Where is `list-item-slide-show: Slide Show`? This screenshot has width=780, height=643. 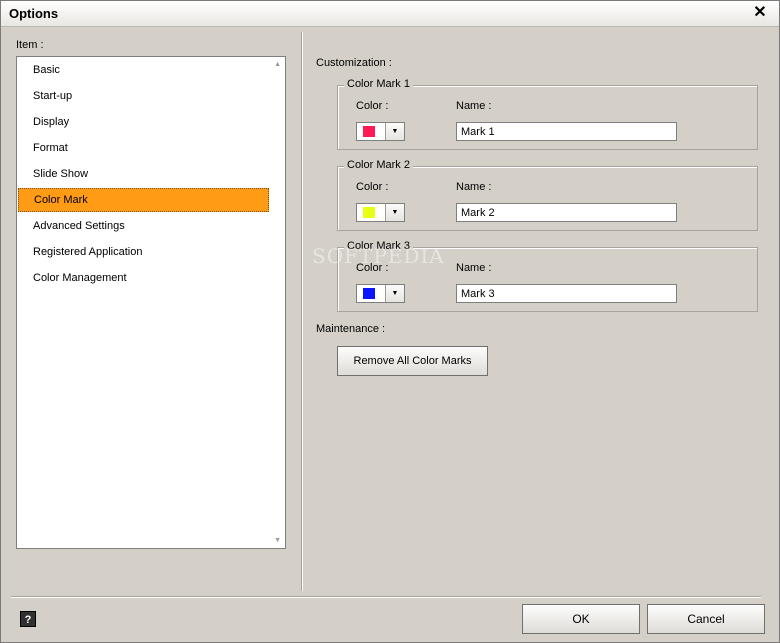
list-item-slide-show: Slide Show is located at coordinates (143, 174).